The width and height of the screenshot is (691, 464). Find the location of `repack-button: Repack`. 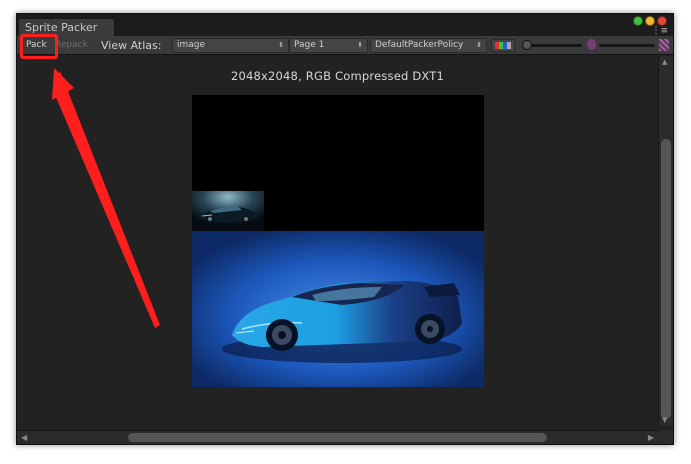

repack-button: Repack is located at coordinates (72, 45).